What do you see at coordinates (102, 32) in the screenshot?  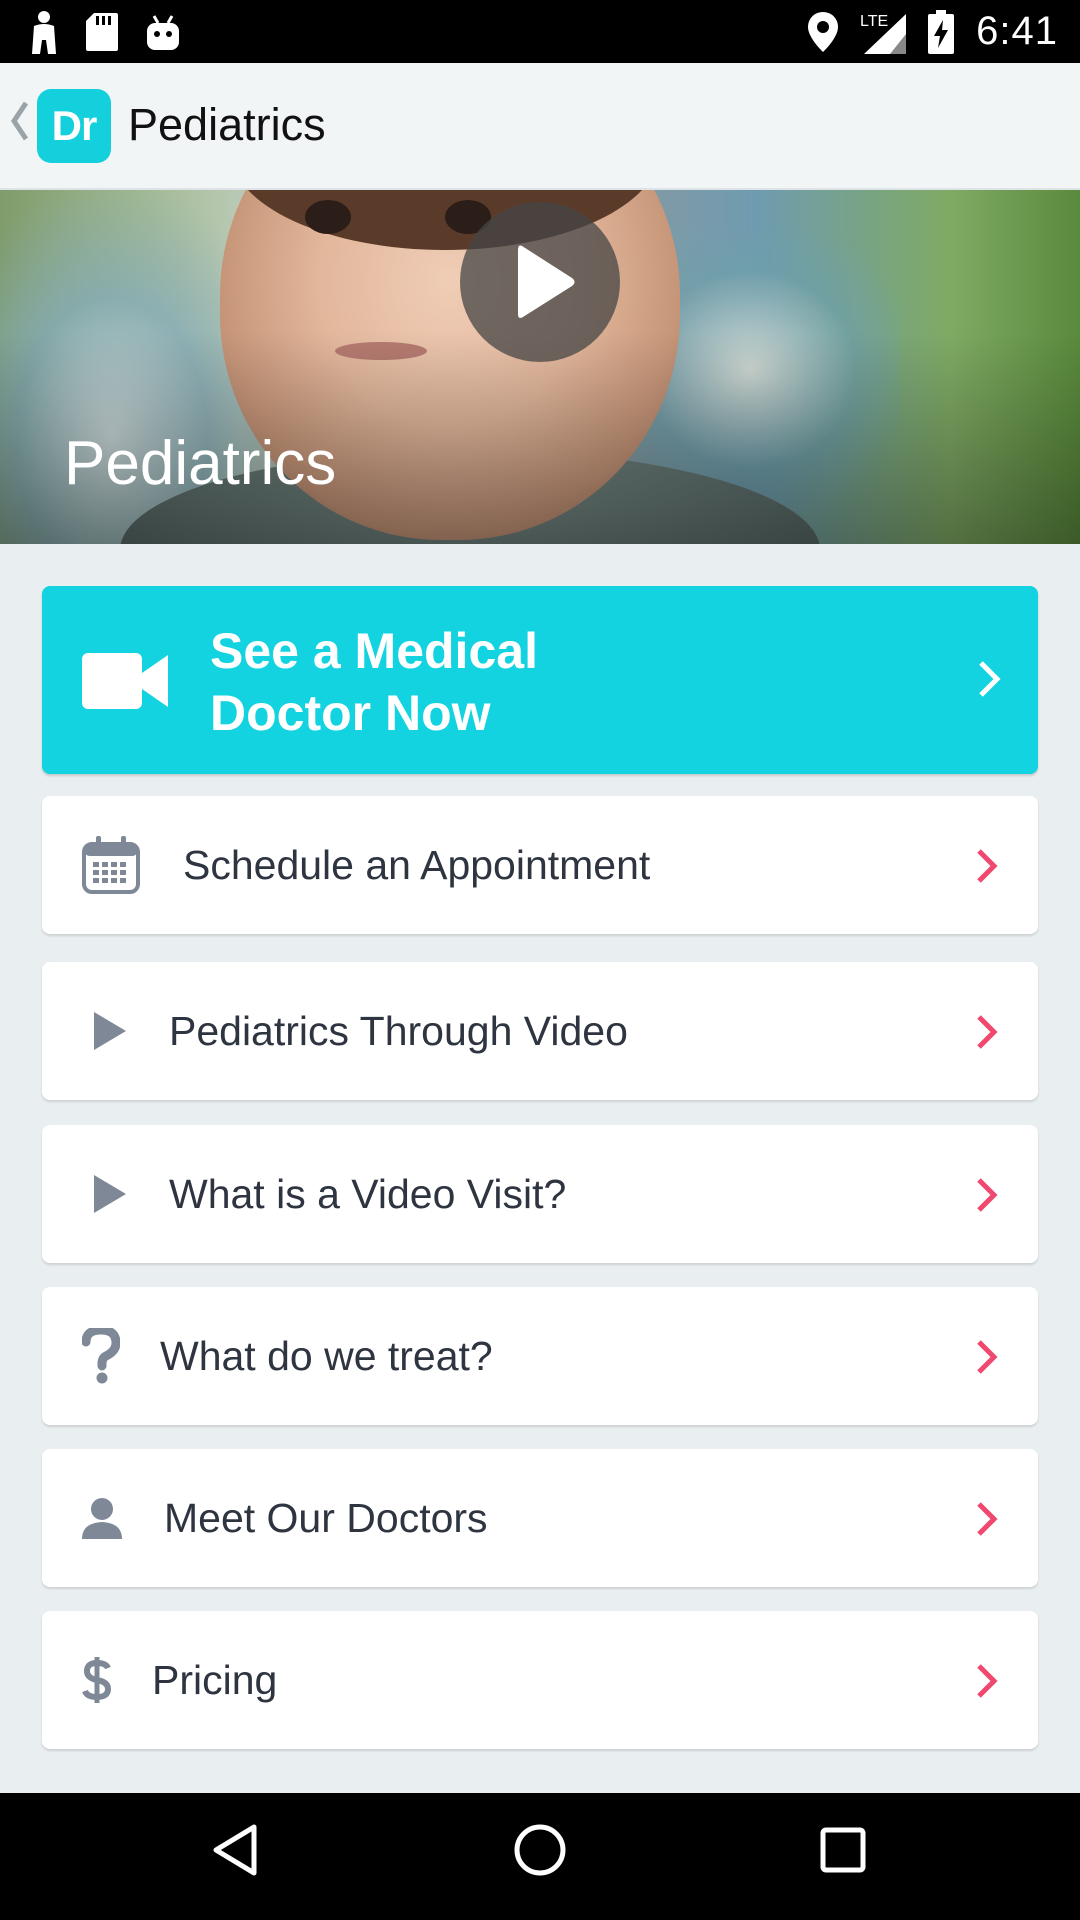 I see `sd-card-icon` at bounding box center [102, 32].